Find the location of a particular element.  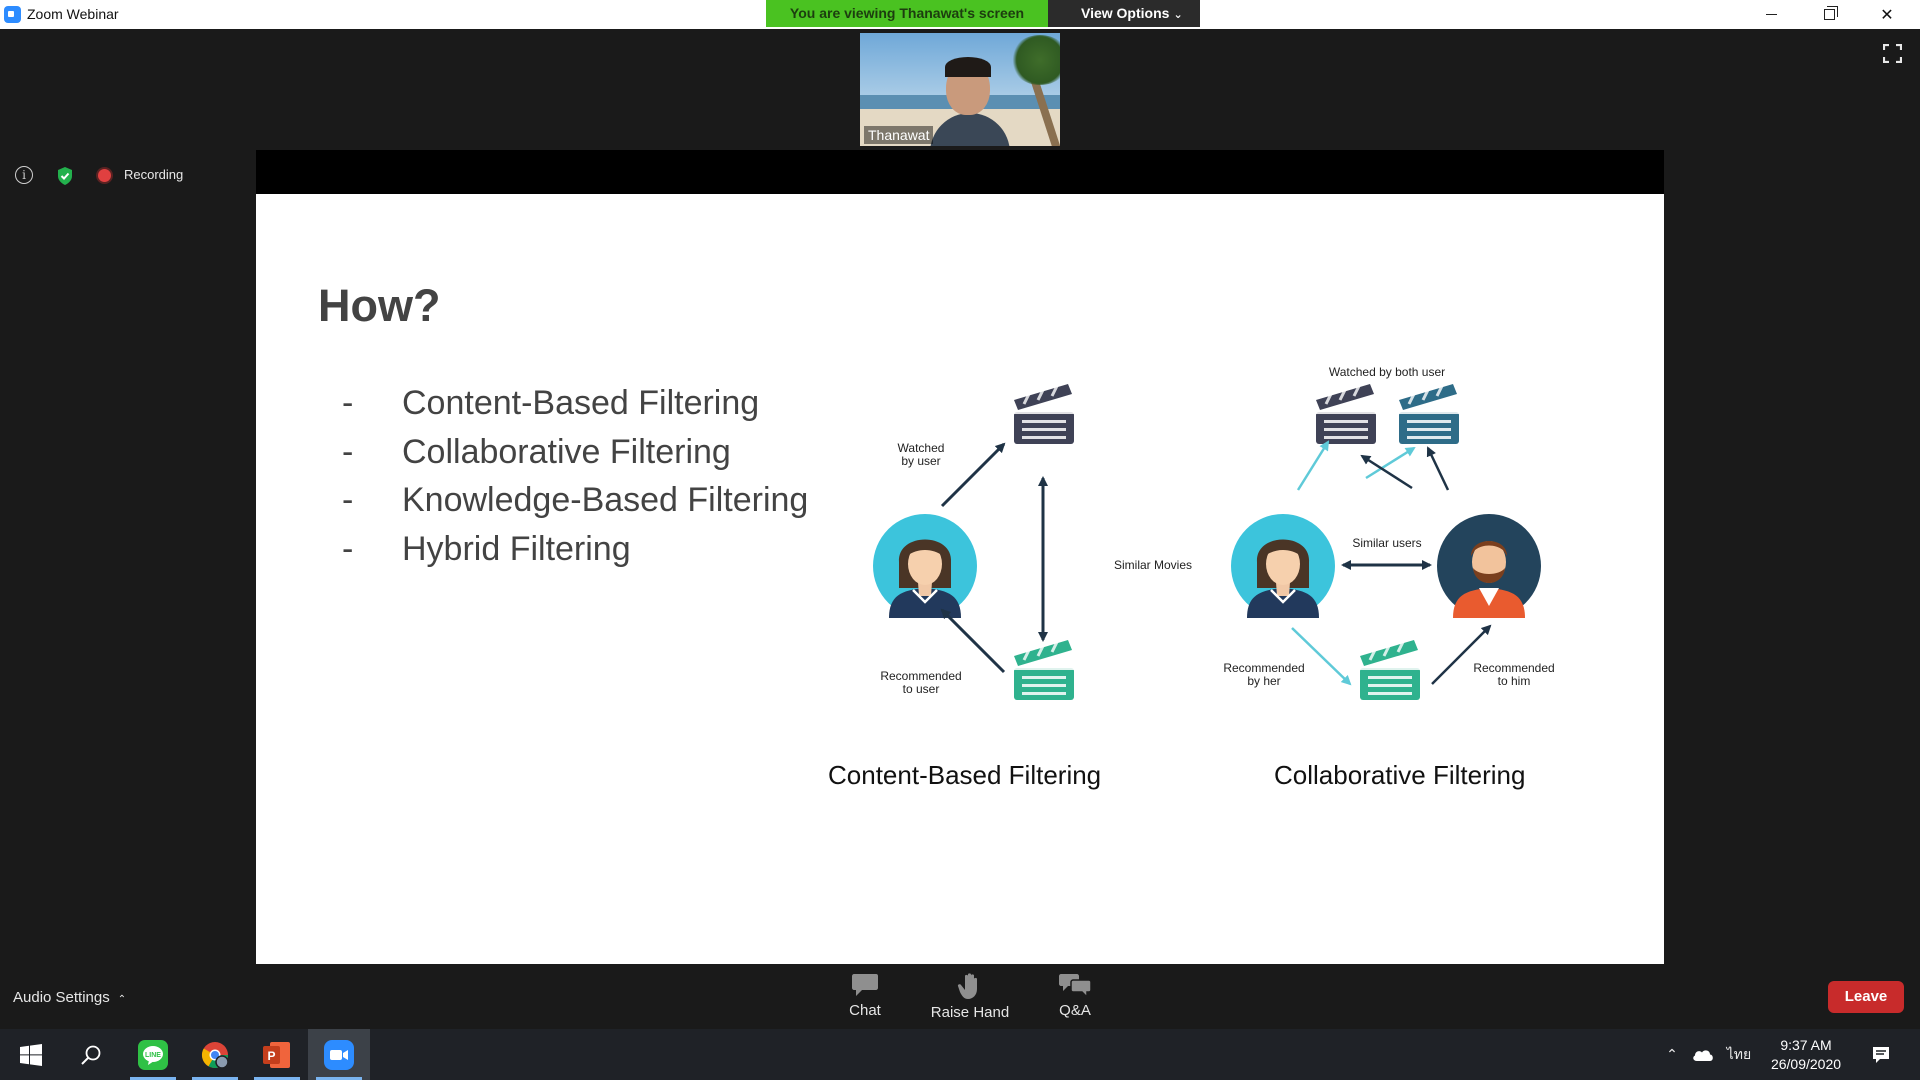

action-center-button is located at coordinates (1881, 1054).